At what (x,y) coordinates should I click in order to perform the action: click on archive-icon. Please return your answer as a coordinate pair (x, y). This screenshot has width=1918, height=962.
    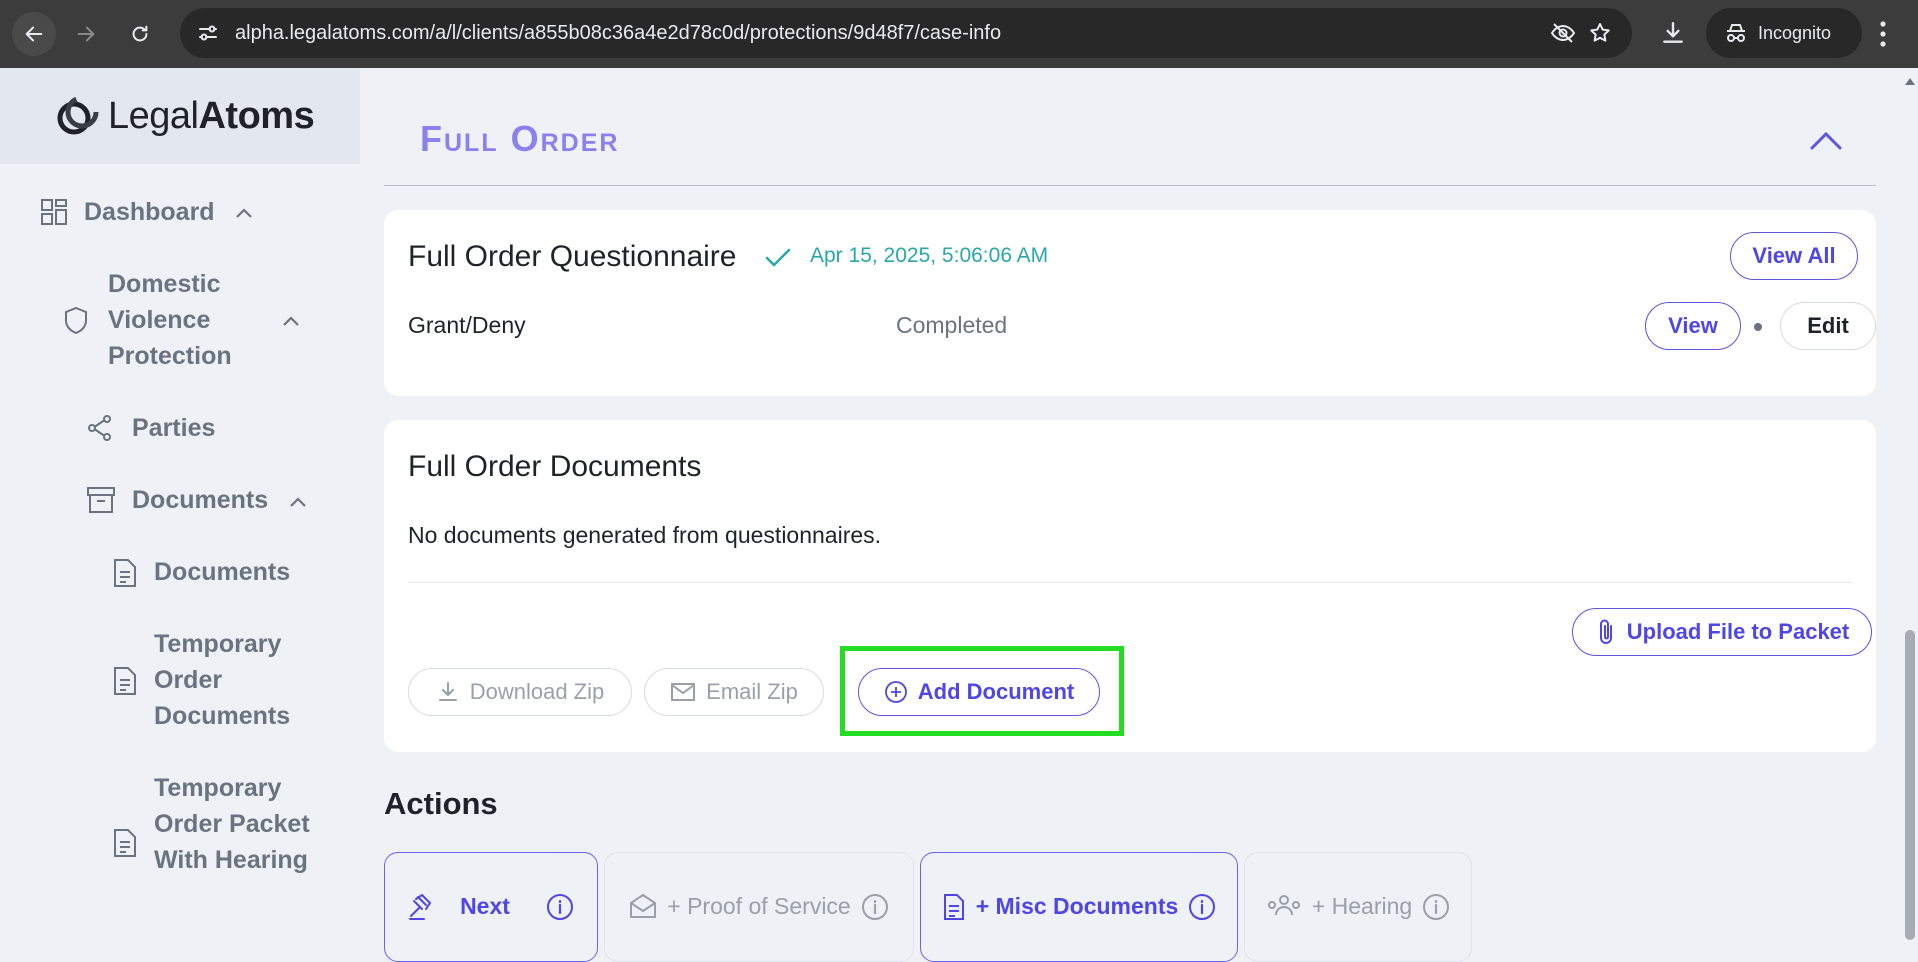
    Looking at the image, I should click on (101, 500).